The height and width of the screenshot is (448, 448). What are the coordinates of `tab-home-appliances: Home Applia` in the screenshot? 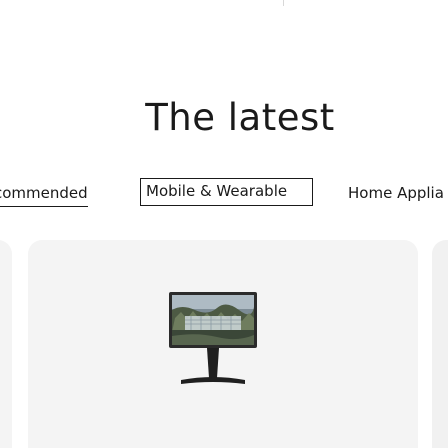 It's located at (396, 193).